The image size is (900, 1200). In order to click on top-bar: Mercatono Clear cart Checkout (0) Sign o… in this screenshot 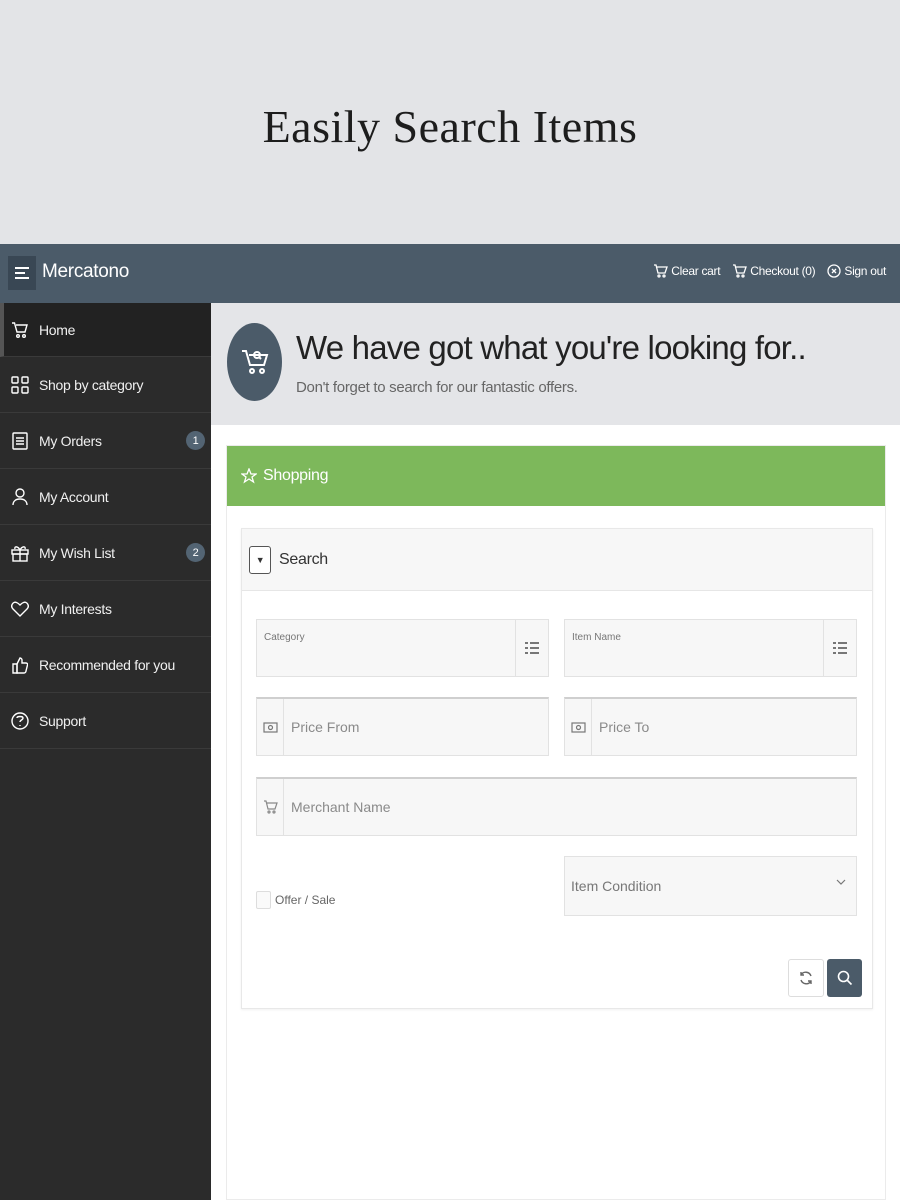, I will do `click(450, 273)`.